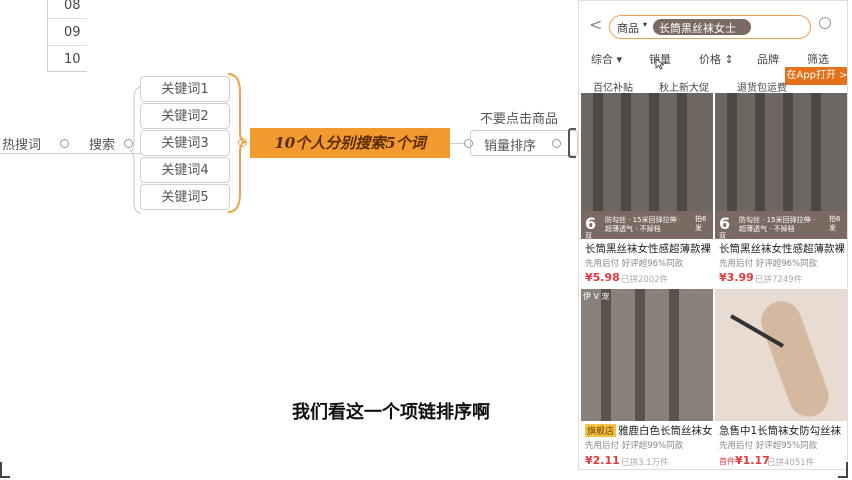  Describe the element at coordinates (613, 86) in the screenshot. I see `tag-subsidy: 百亿补贴` at that location.